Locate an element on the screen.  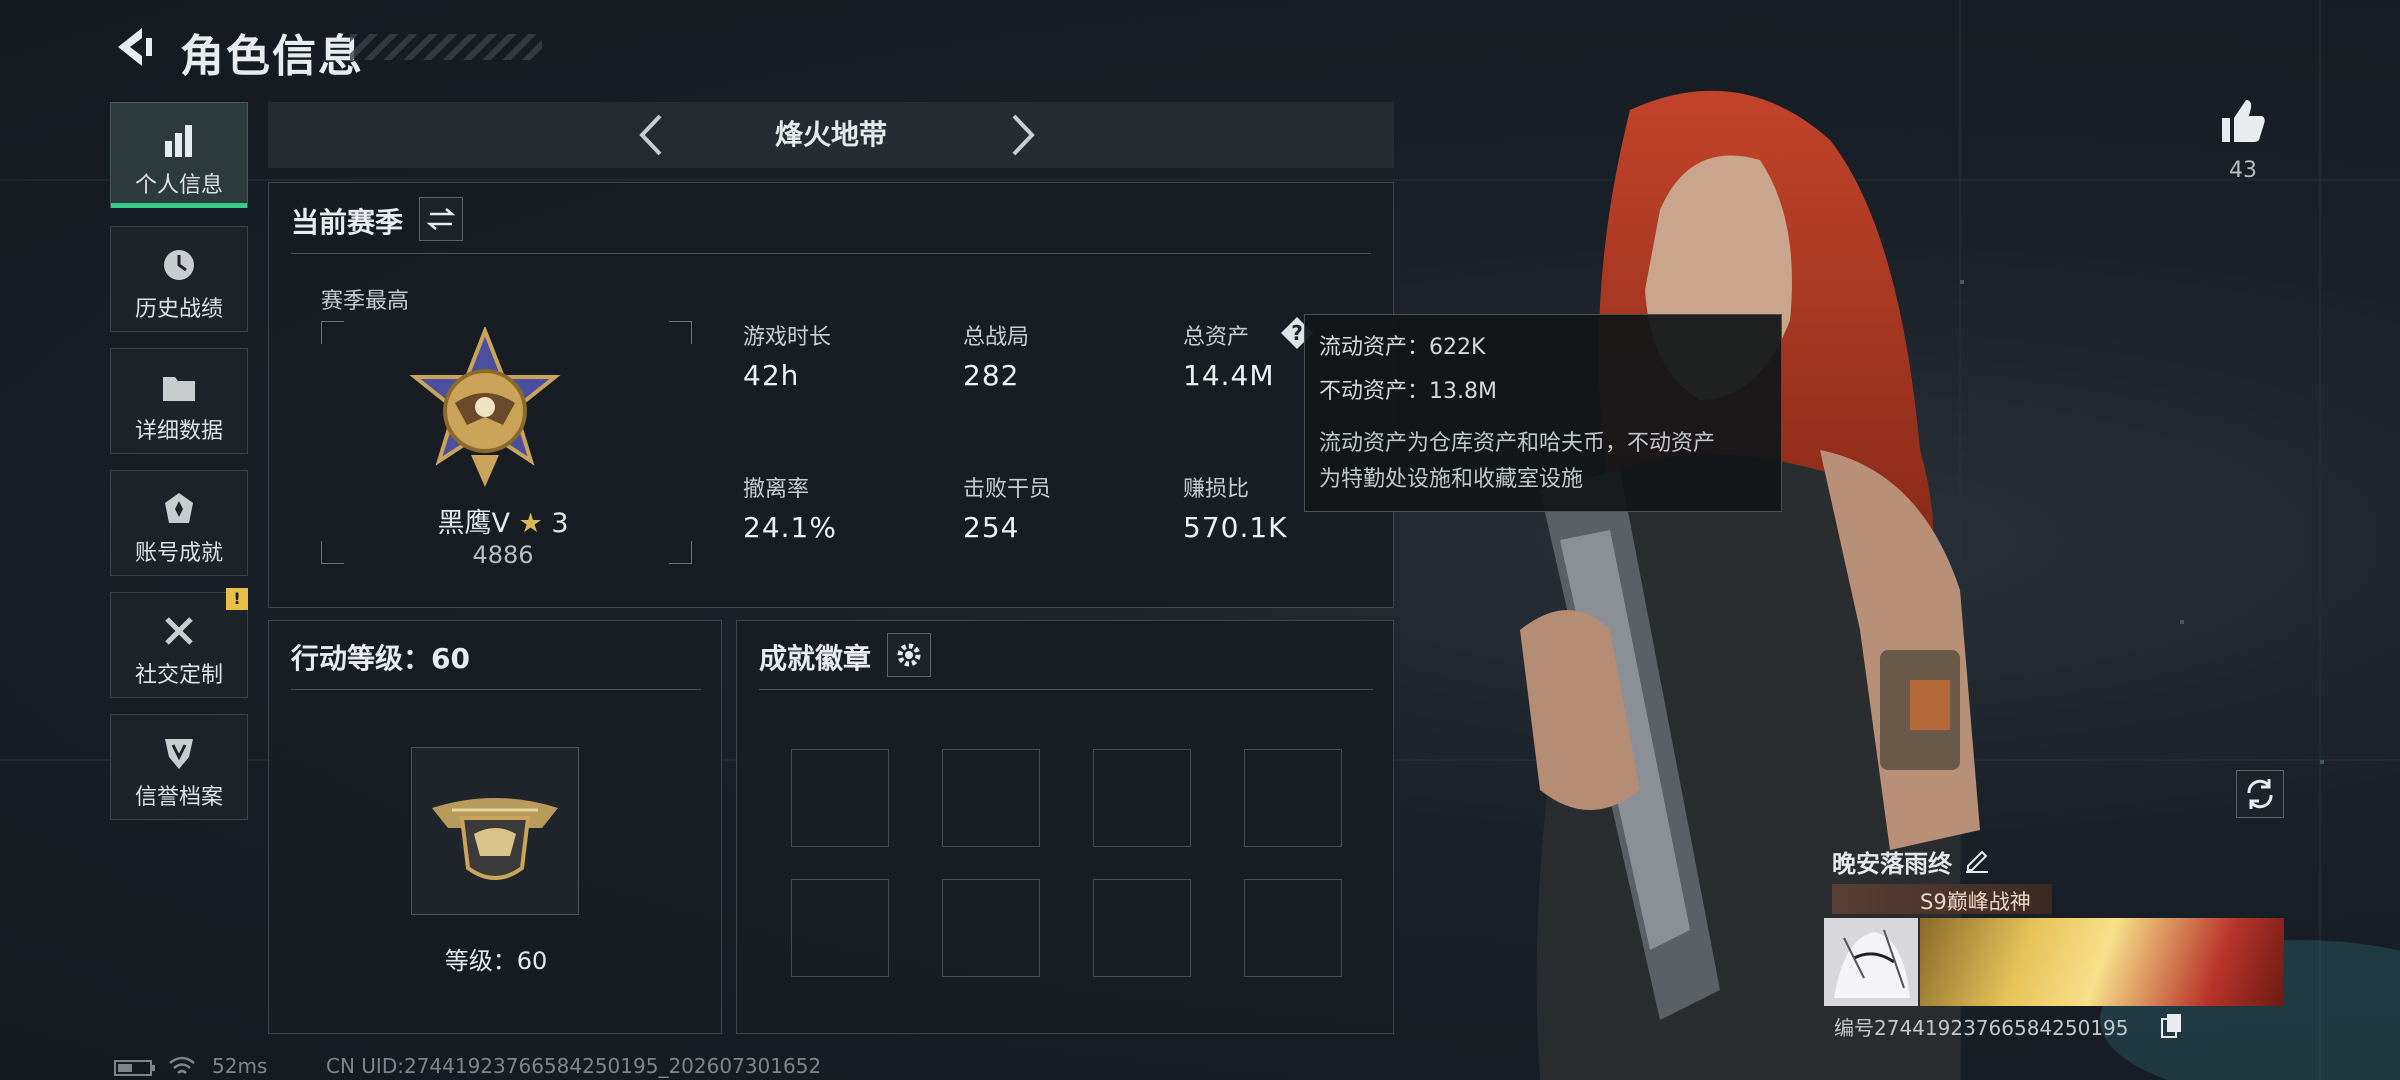
stat-label-assets: 总资产 is located at coordinates (1216, 337).